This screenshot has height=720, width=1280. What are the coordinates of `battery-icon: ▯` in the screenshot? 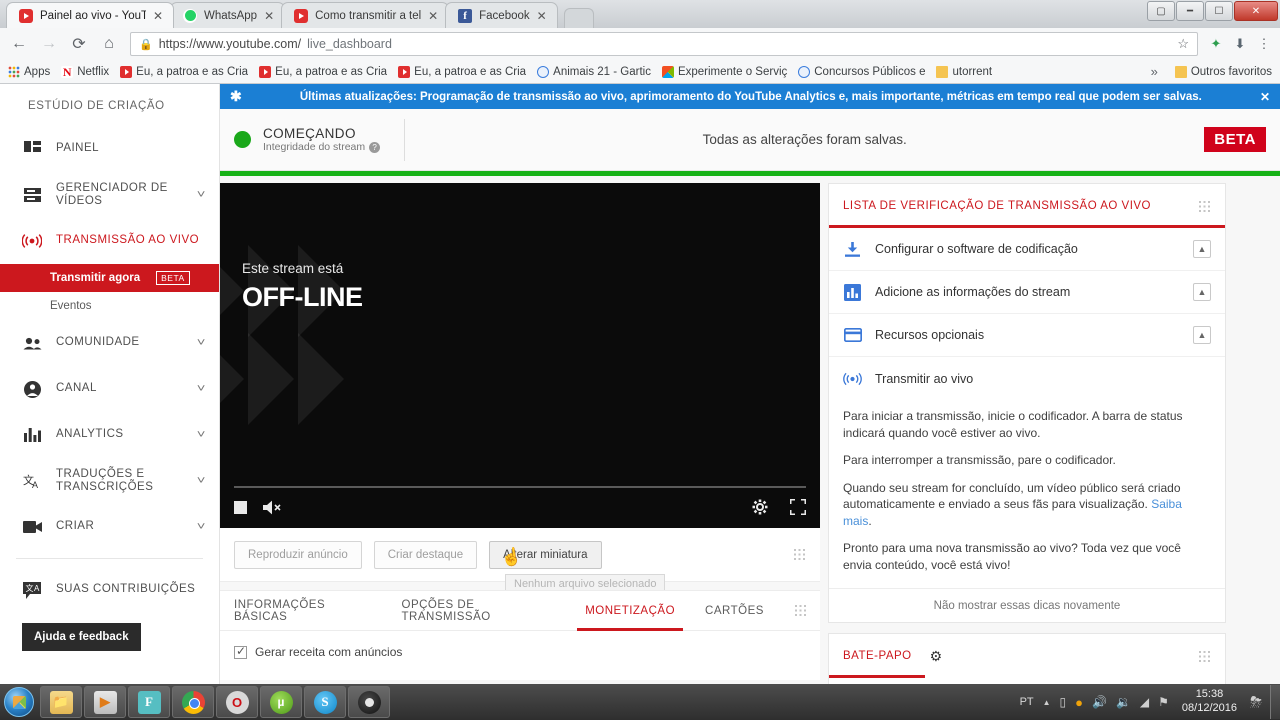 It's located at (1063, 702).